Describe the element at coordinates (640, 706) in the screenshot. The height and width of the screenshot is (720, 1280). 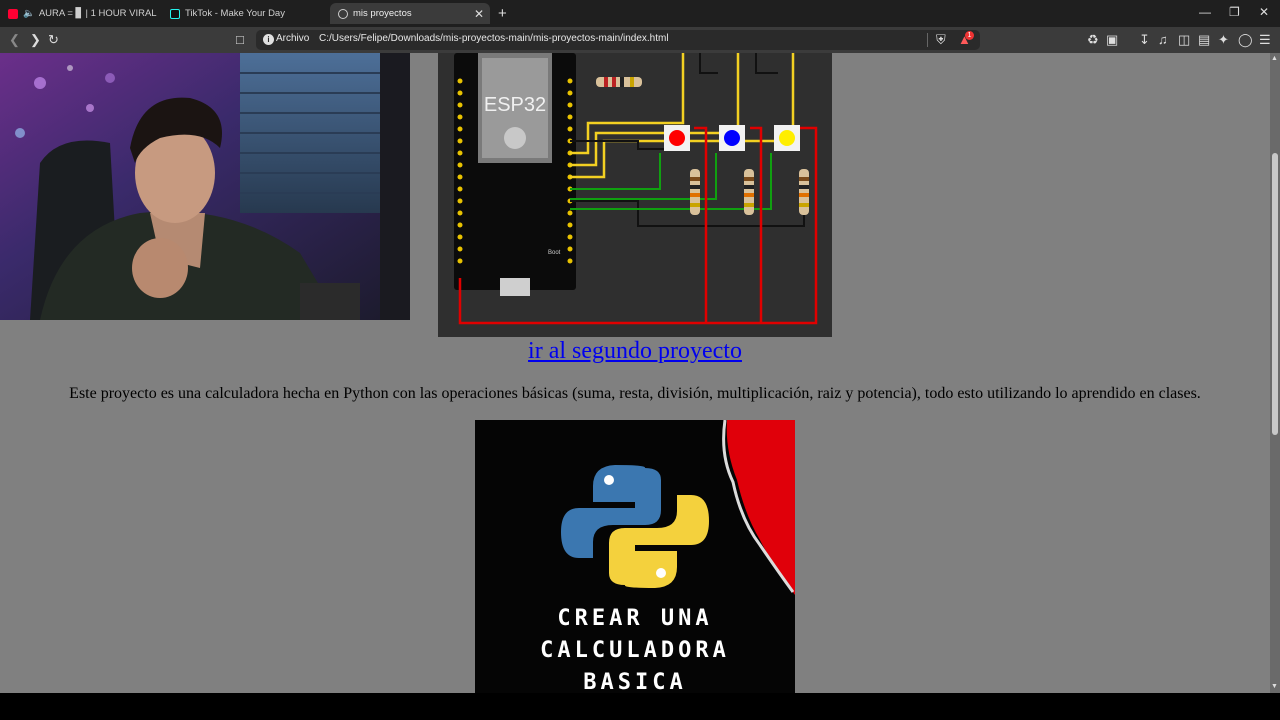
I see `bottom-bar` at that location.